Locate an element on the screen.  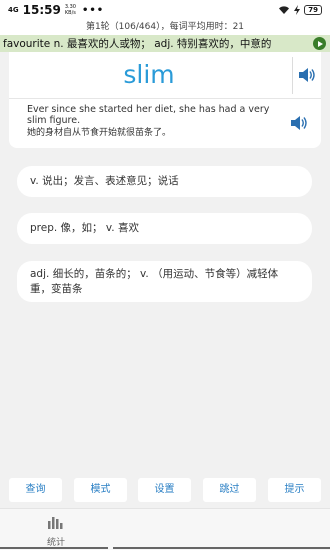
option-card-1: v. 说出；发言、表述意见；说话 is located at coordinates (164, 181).